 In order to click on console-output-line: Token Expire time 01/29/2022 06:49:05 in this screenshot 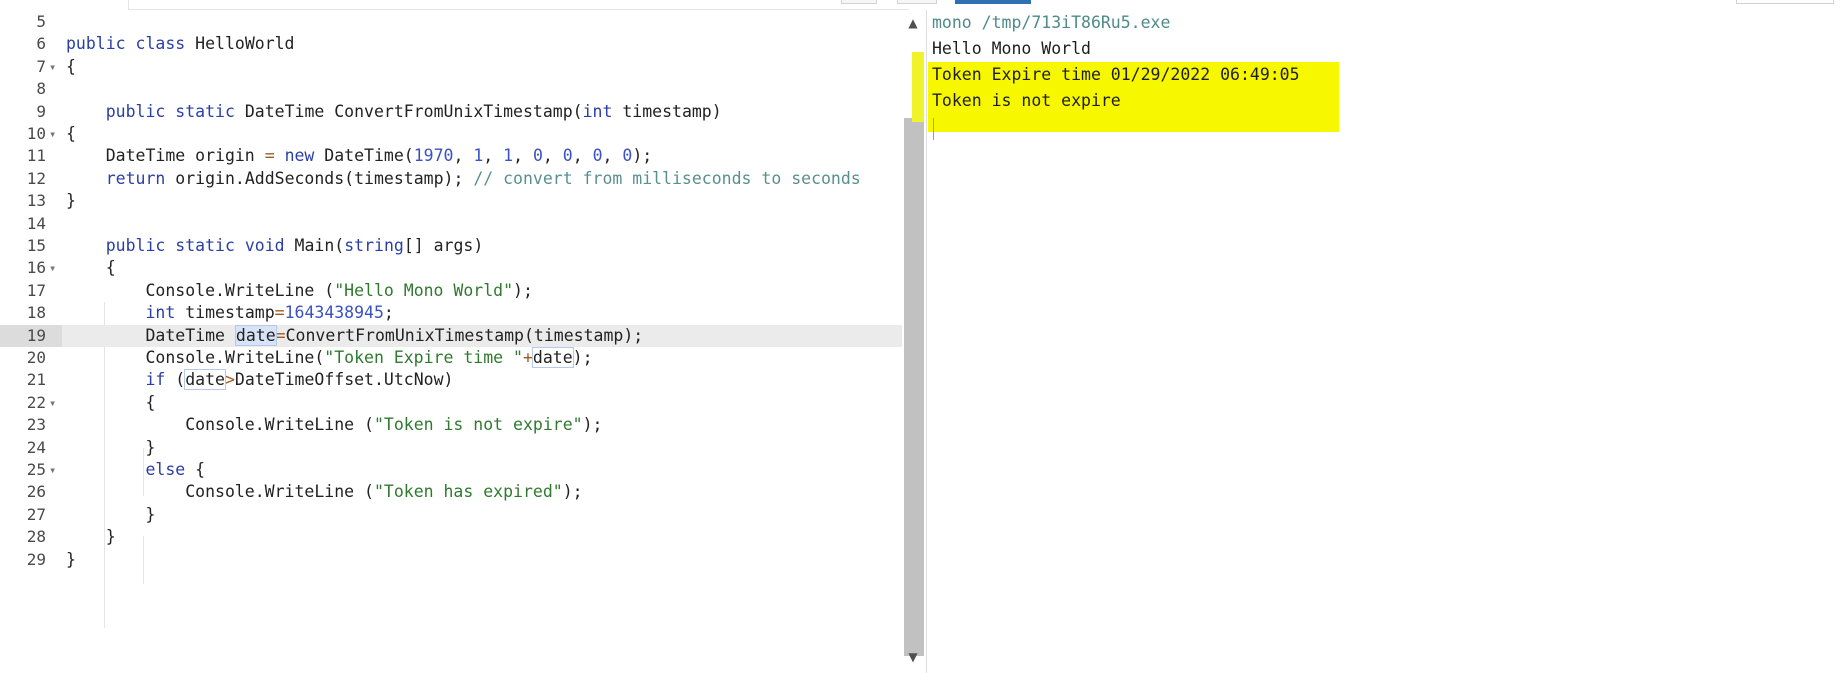, I will do `click(1116, 74)`.